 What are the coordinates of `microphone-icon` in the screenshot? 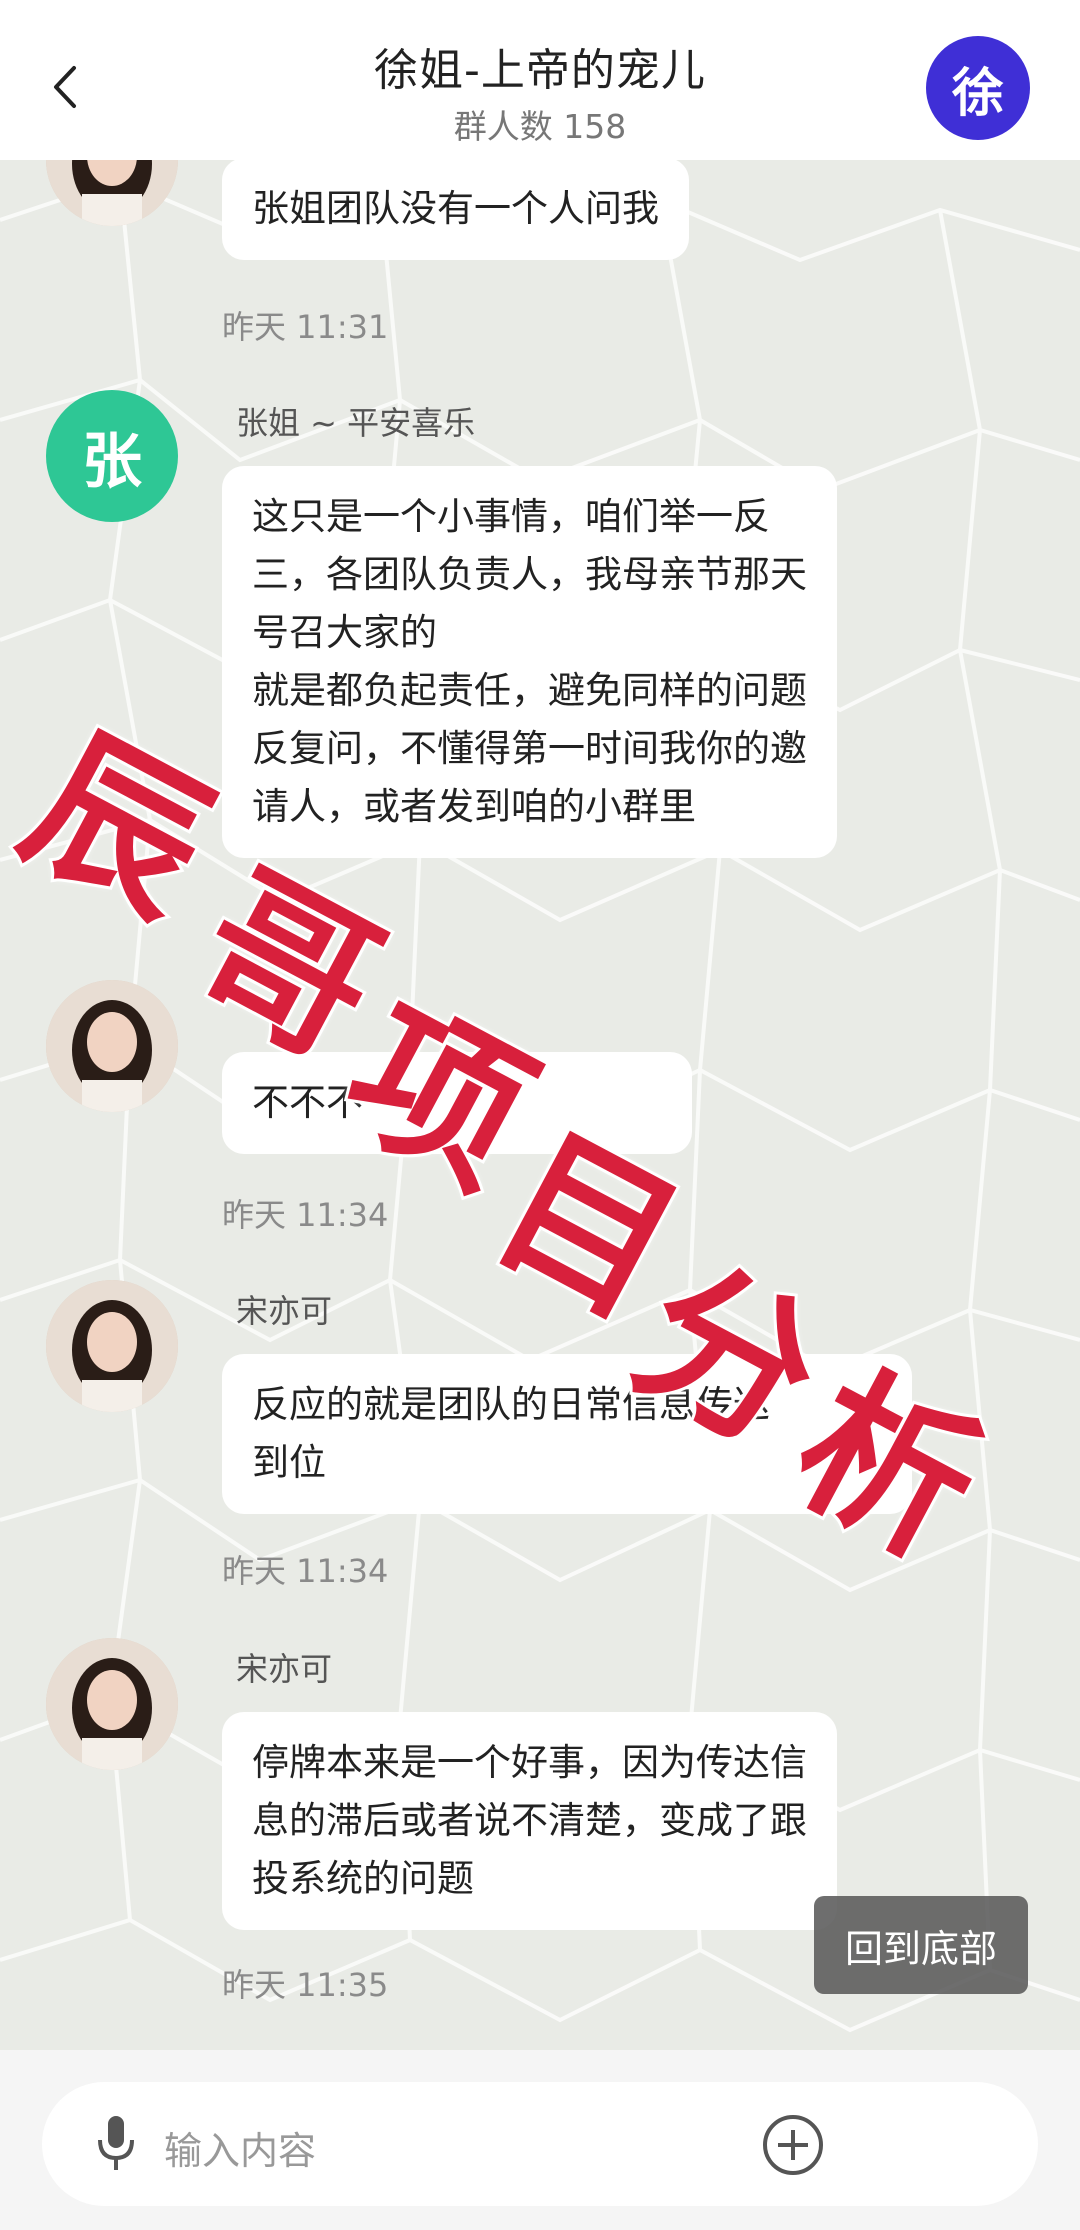 It's located at (116, 2144).